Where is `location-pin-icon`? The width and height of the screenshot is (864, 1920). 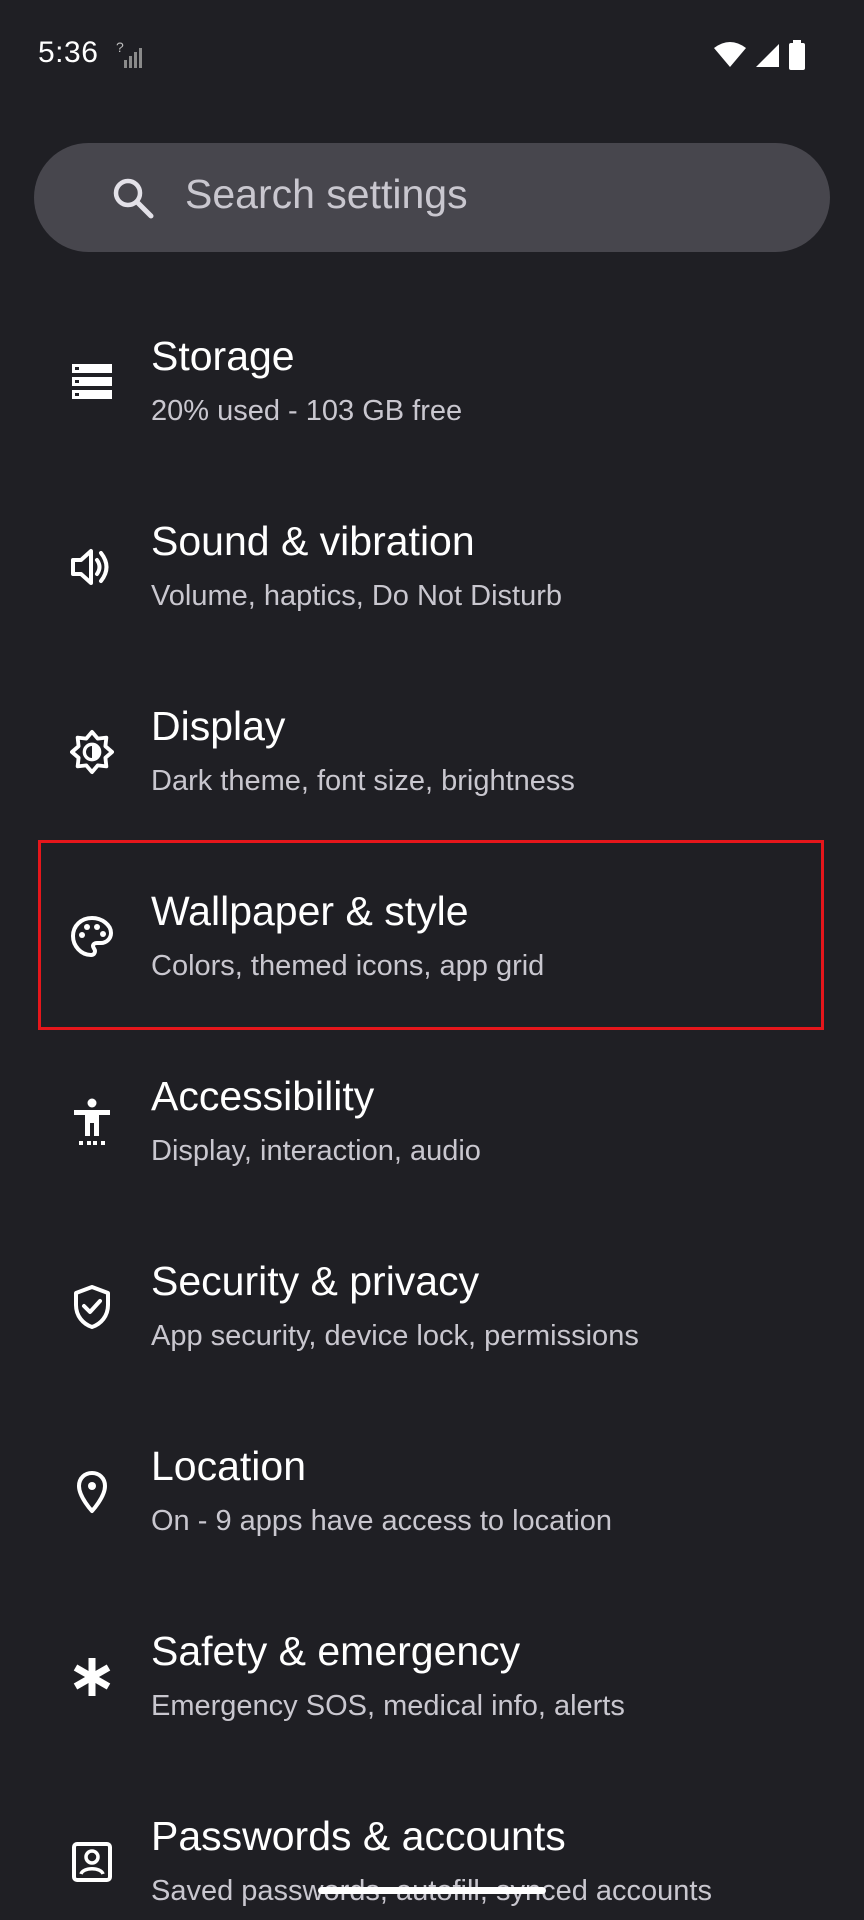
location-pin-icon is located at coordinates (92, 1492).